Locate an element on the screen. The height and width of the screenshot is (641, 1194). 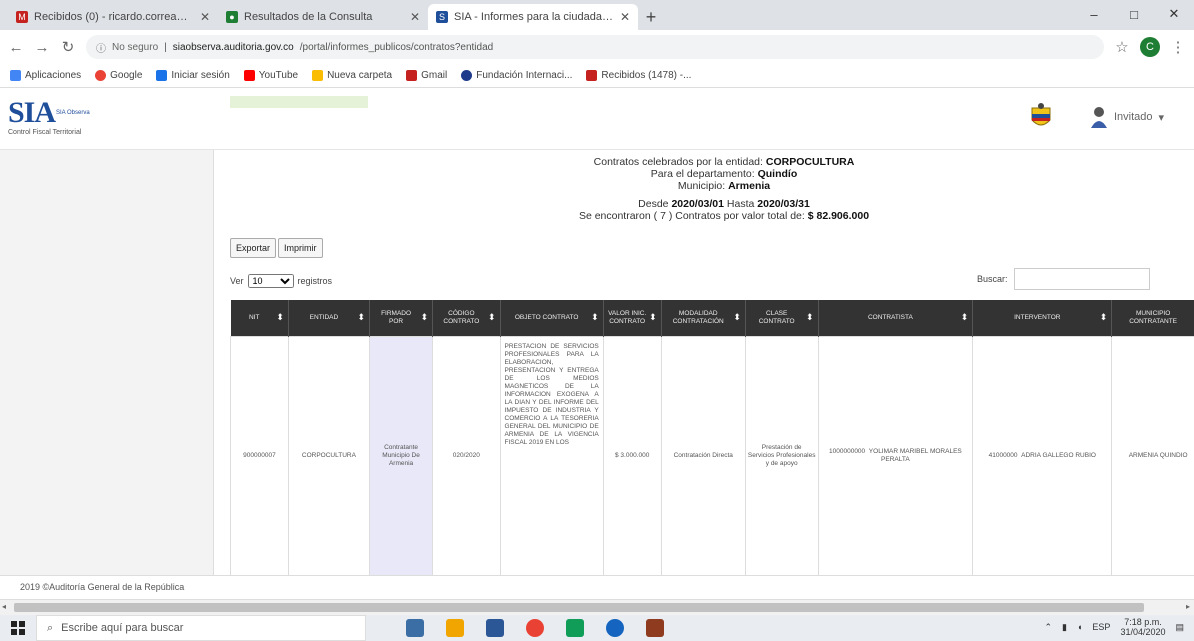
table-search: Buscar: is located at coordinates (1063, 279).